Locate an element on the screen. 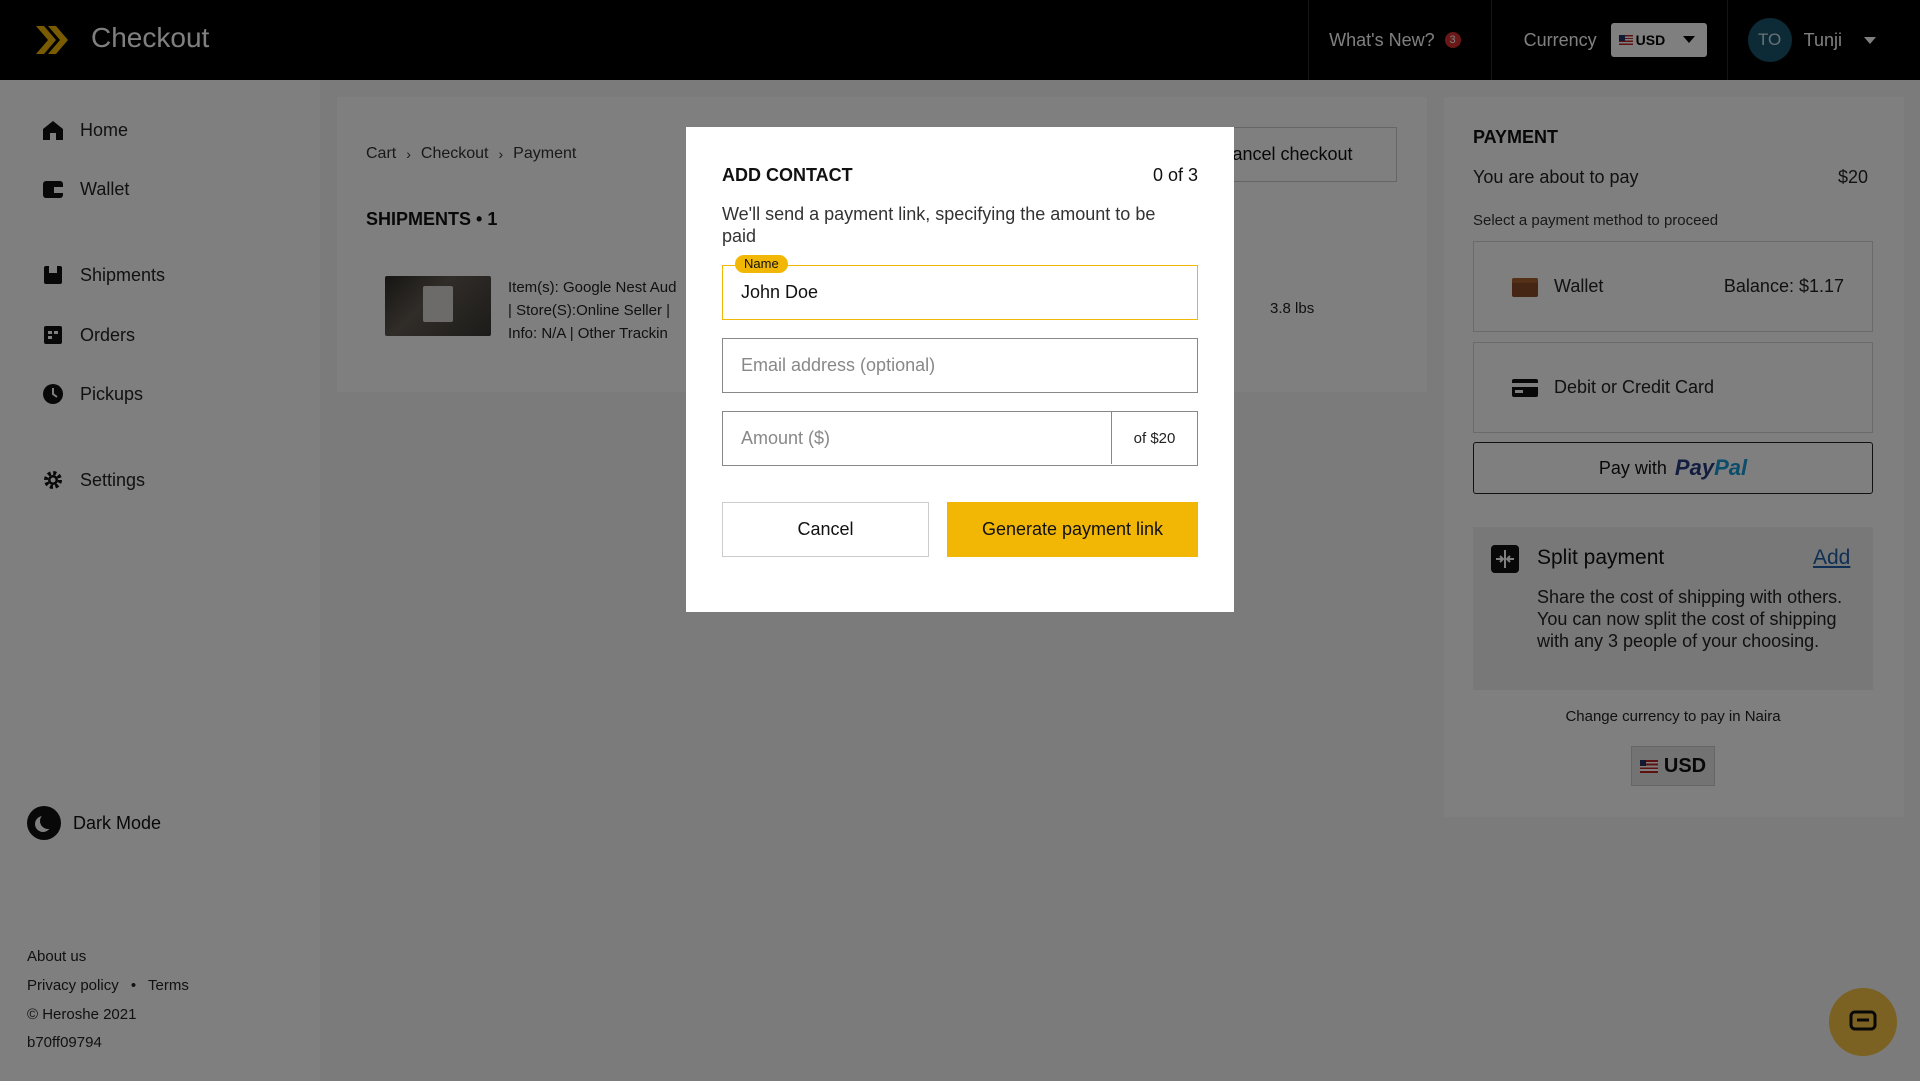 Image resolution: width=1920 pixels, height=1081 pixels. amount-field: Amount ($) of $20 is located at coordinates (960, 438).